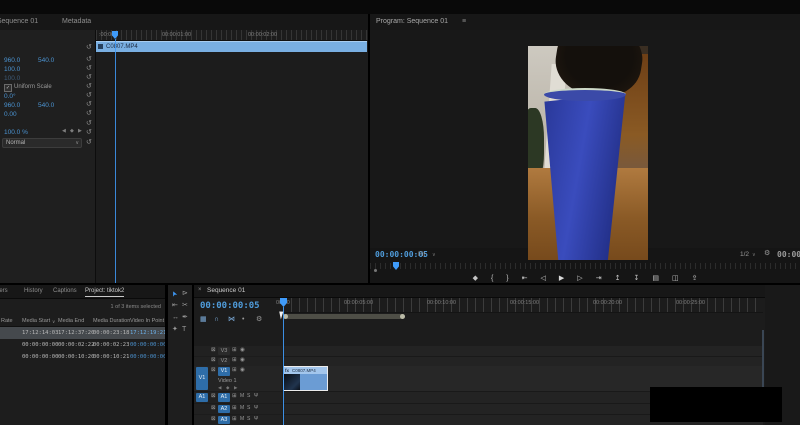 The width and height of the screenshot is (800, 425). What do you see at coordinates (695, 278) in the screenshot?
I see `export-button: ⇪` at bounding box center [695, 278].